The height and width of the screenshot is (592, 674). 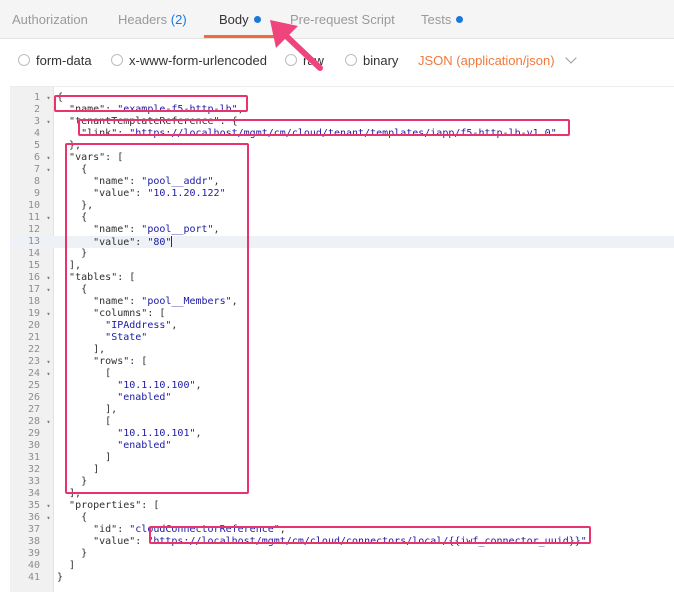 I want to click on form-data-label: form-data, so click(x=64, y=60).